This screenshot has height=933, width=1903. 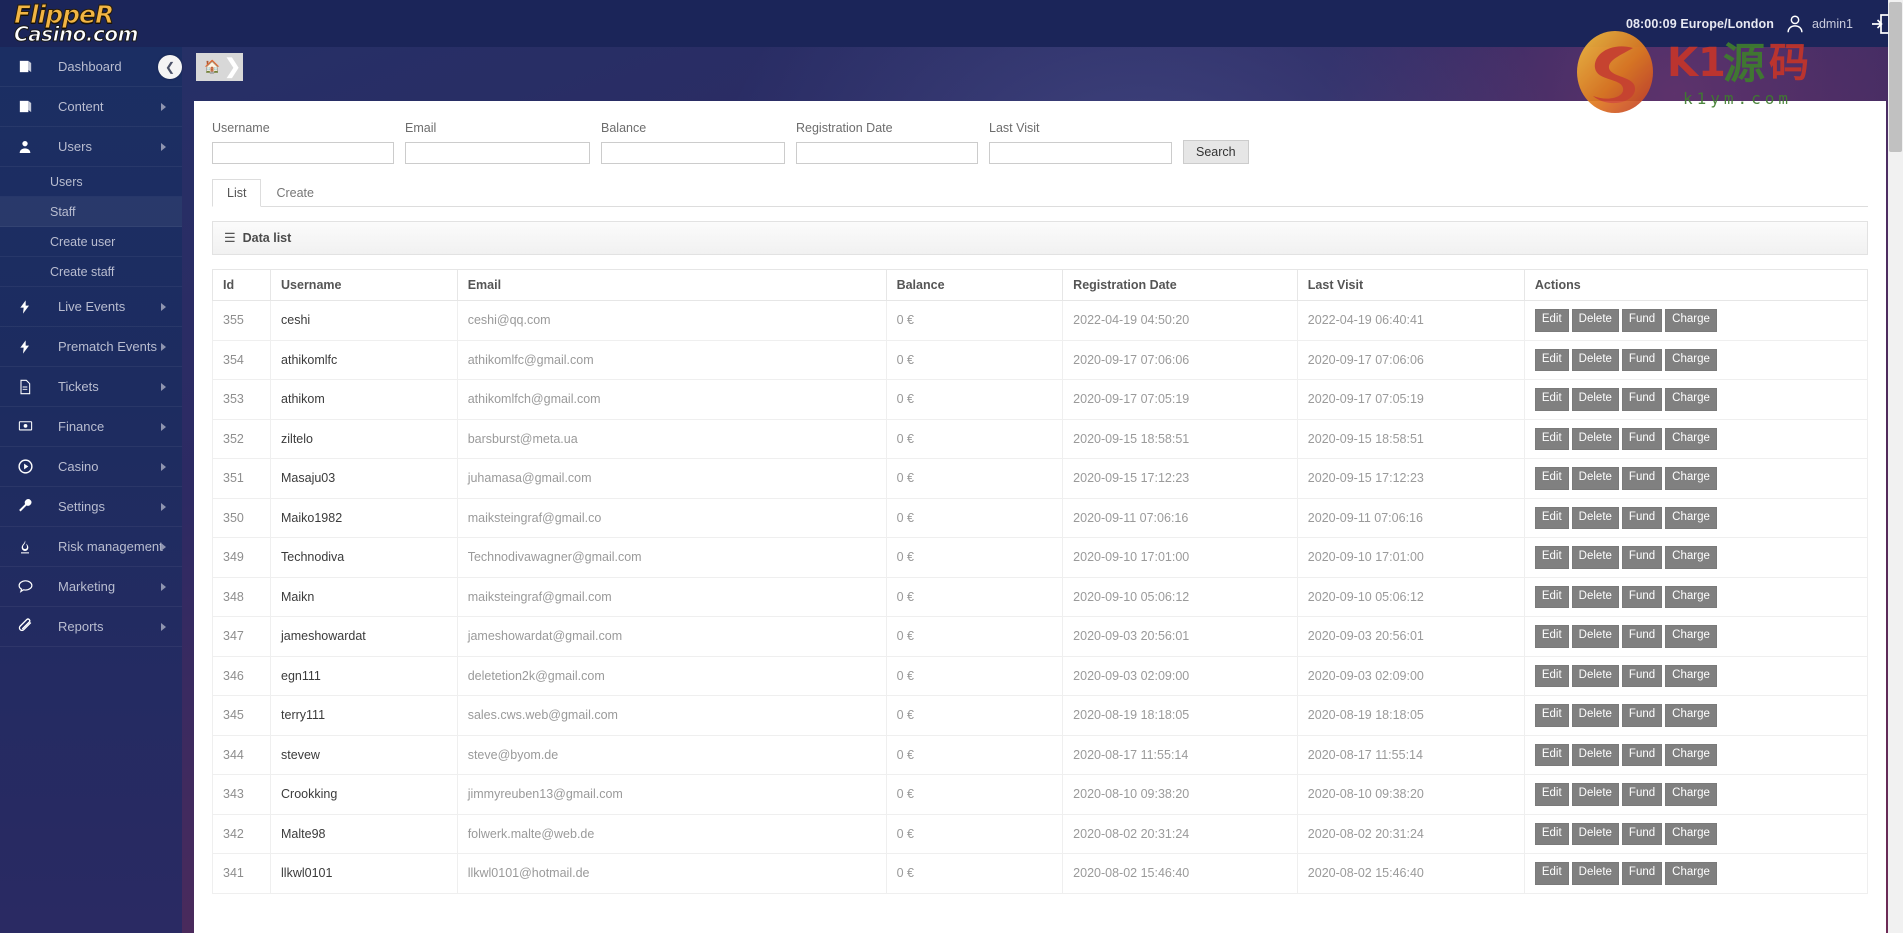 What do you see at coordinates (91, 272) in the screenshot?
I see `sidebar-subitem-create-staff: Create staff` at bounding box center [91, 272].